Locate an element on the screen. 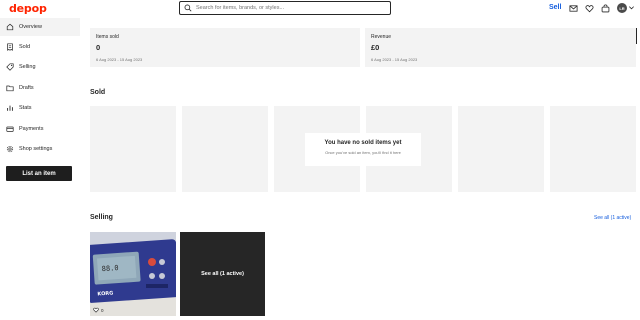  receipt-icon is located at coordinates (10, 47).